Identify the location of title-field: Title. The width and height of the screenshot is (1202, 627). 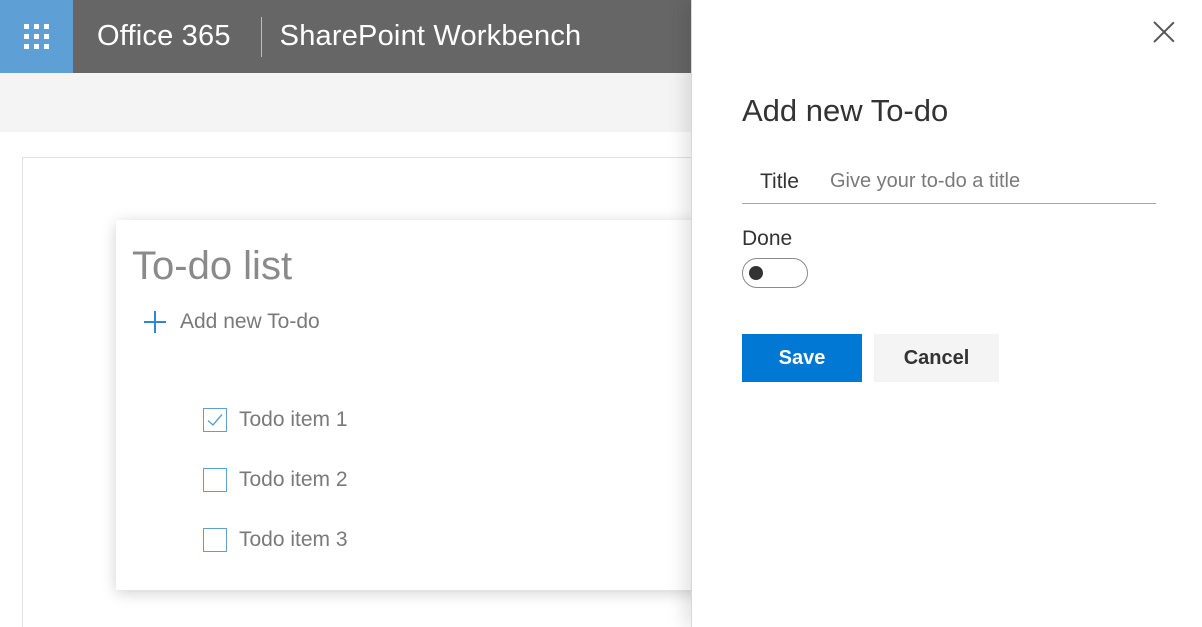
(949, 182).